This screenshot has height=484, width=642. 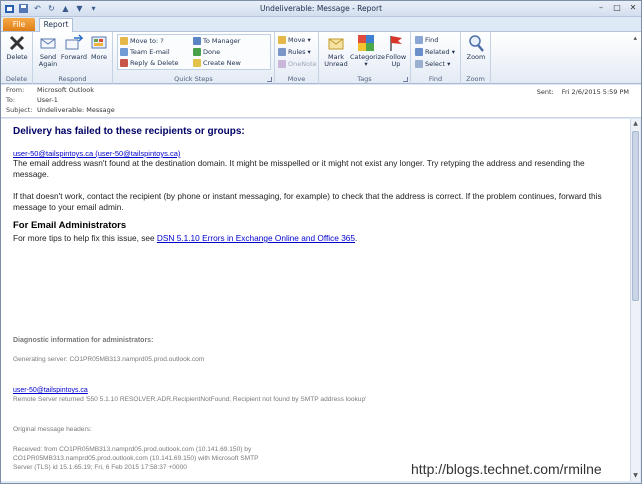 I want to click on quick-steps-group-label: Quick Steps, so click(x=193, y=79).